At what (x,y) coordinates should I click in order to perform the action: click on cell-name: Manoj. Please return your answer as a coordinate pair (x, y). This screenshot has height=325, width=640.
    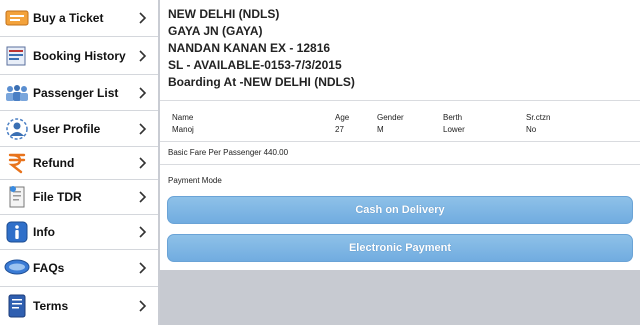
    Looking at the image, I should click on (183, 129).